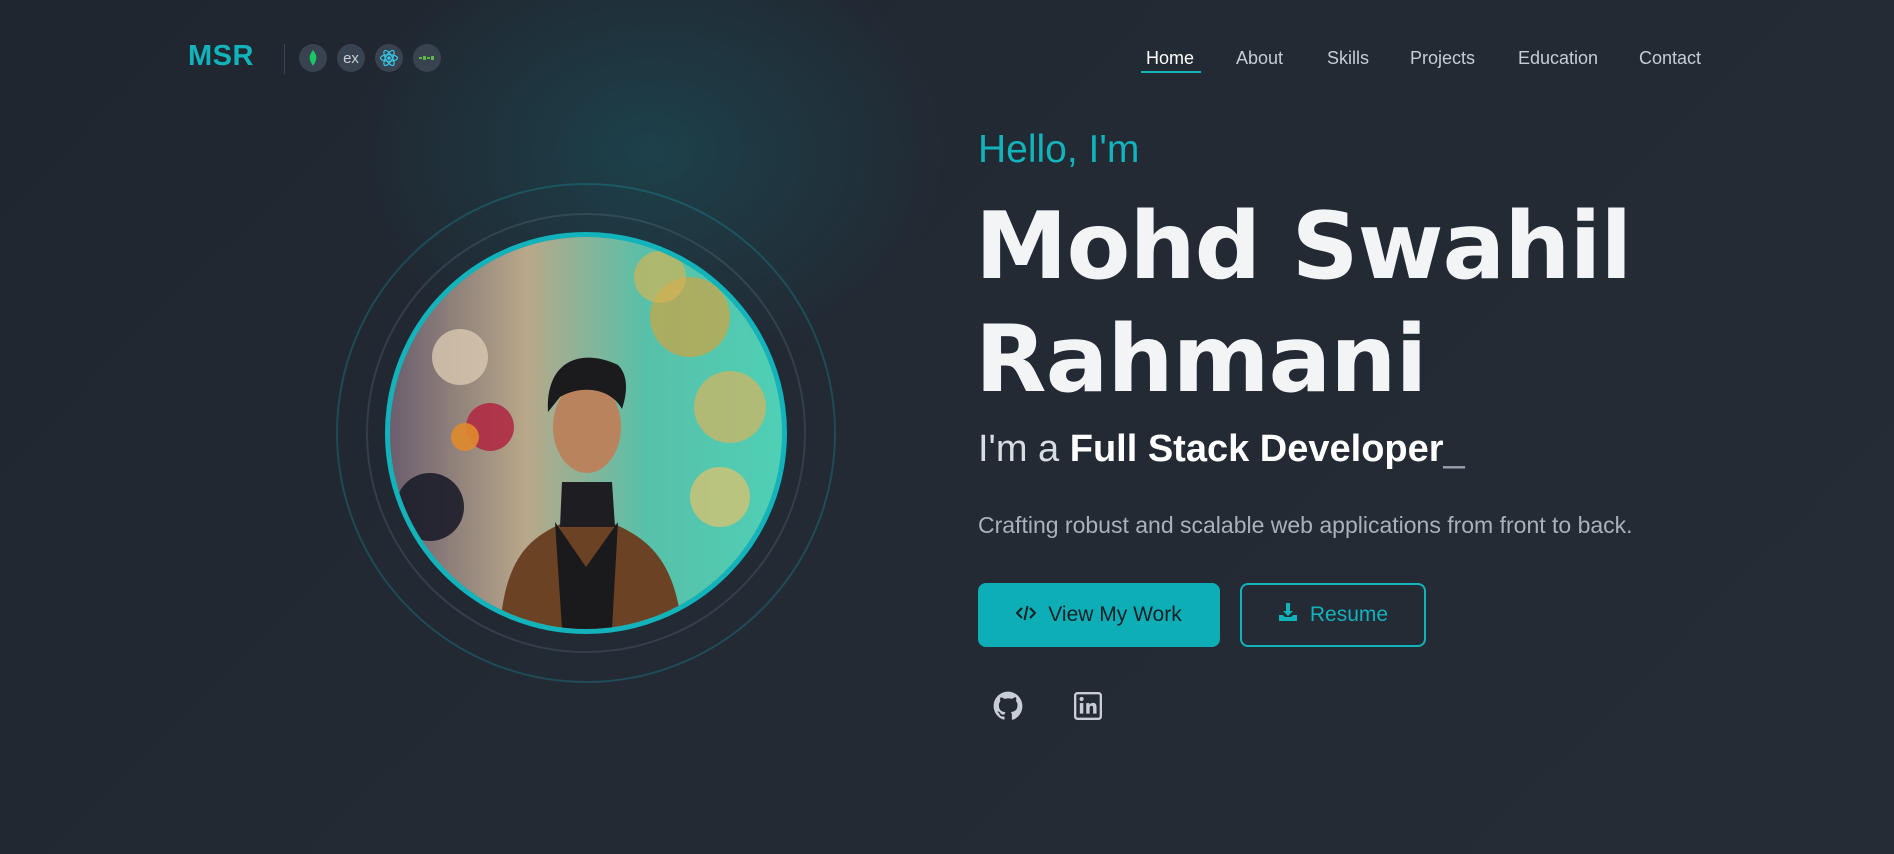 Image resolution: width=1894 pixels, height=854 pixels. What do you see at coordinates (1349, 614) in the screenshot?
I see `resume-label: Resume` at bounding box center [1349, 614].